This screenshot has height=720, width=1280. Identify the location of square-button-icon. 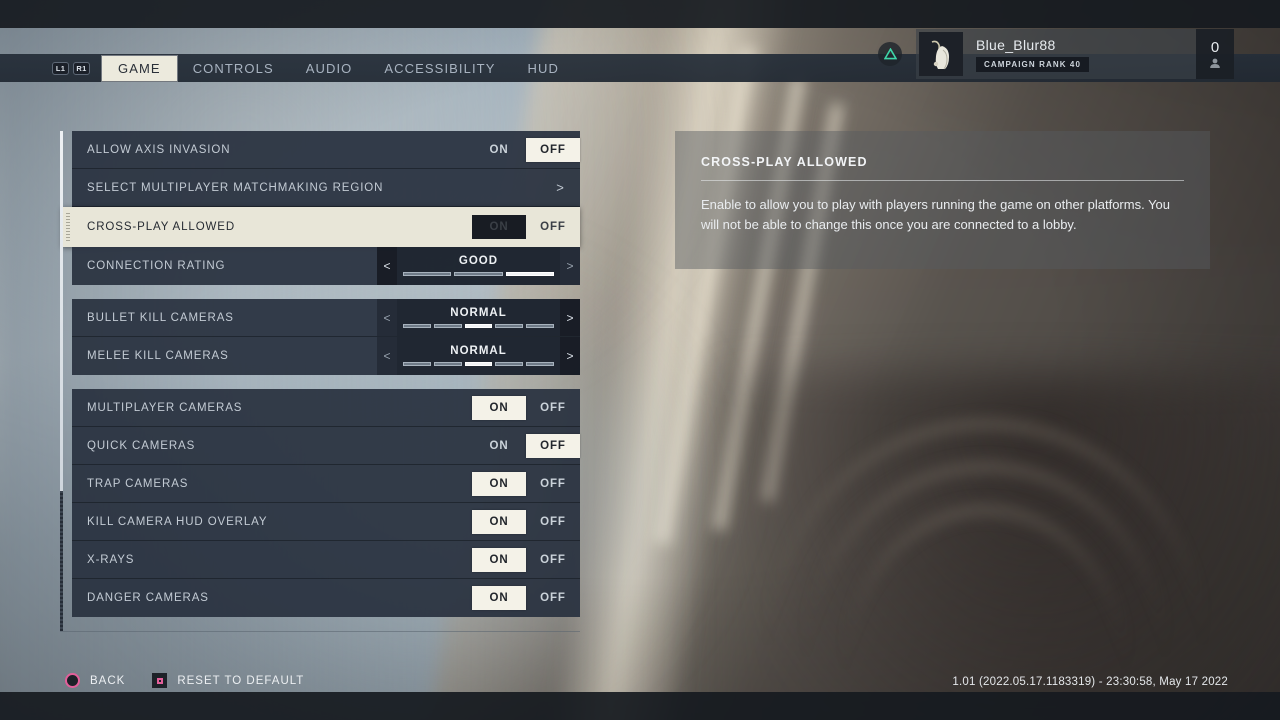
(159, 680).